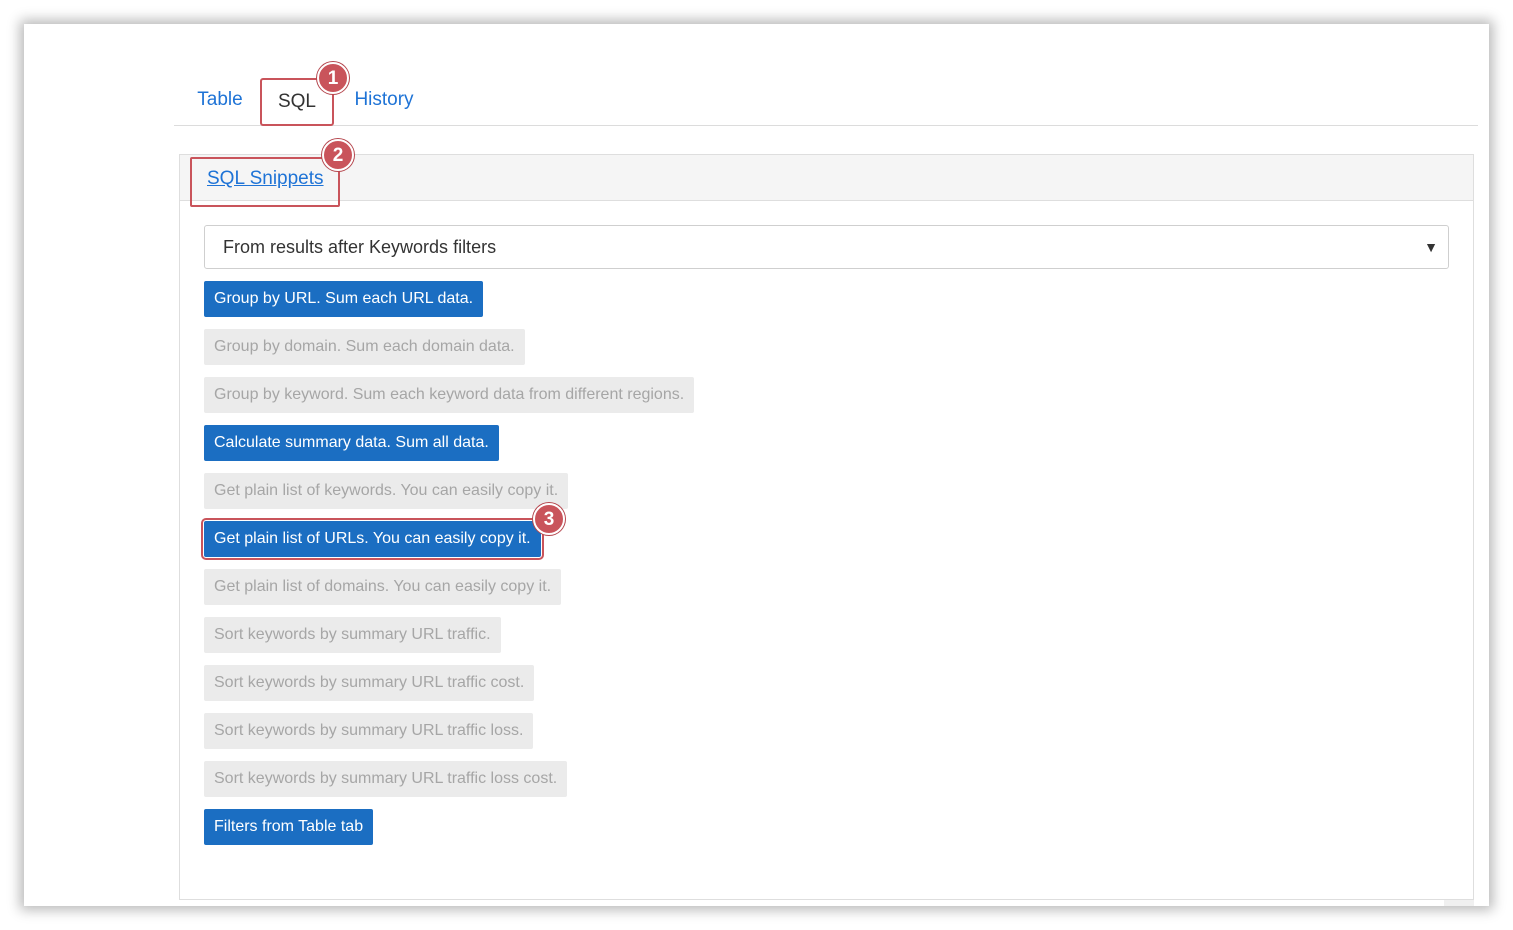 The width and height of the screenshot is (1513, 930). What do you see at coordinates (351, 443) in the screenshot?
I see `snippet-button: Calculate summary data. Sum all data.` at bounding box center [351, 443].